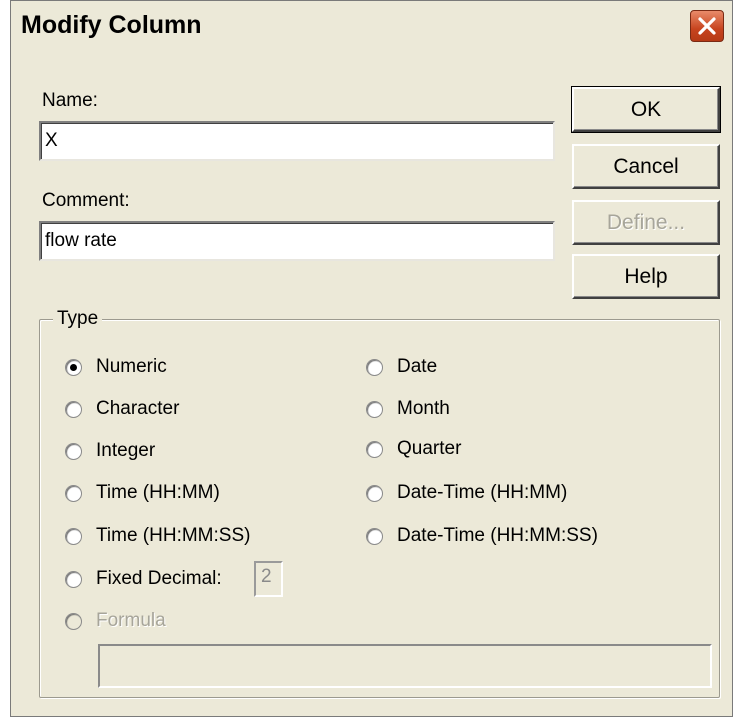 This screenshot has width=735, height=721. I want to click on radio-integer: Integer, so click(110, 451).